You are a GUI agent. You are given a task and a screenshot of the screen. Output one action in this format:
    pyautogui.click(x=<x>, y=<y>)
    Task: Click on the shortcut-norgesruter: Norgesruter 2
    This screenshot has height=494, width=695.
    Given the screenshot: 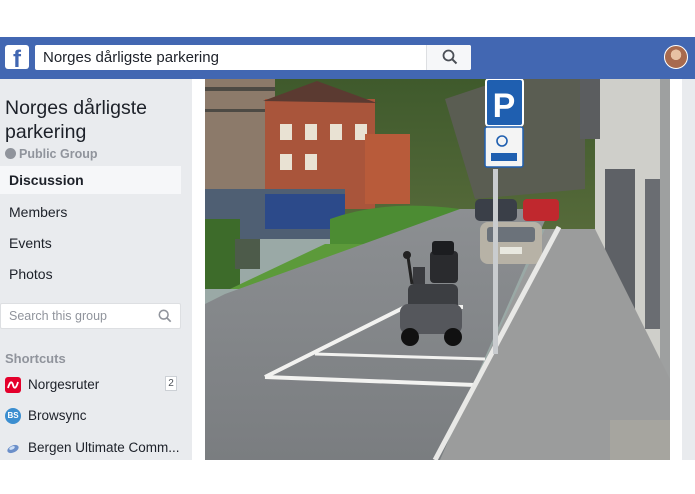 What is the action you would take?
    pyautogui.click(x=96, y=386)
    